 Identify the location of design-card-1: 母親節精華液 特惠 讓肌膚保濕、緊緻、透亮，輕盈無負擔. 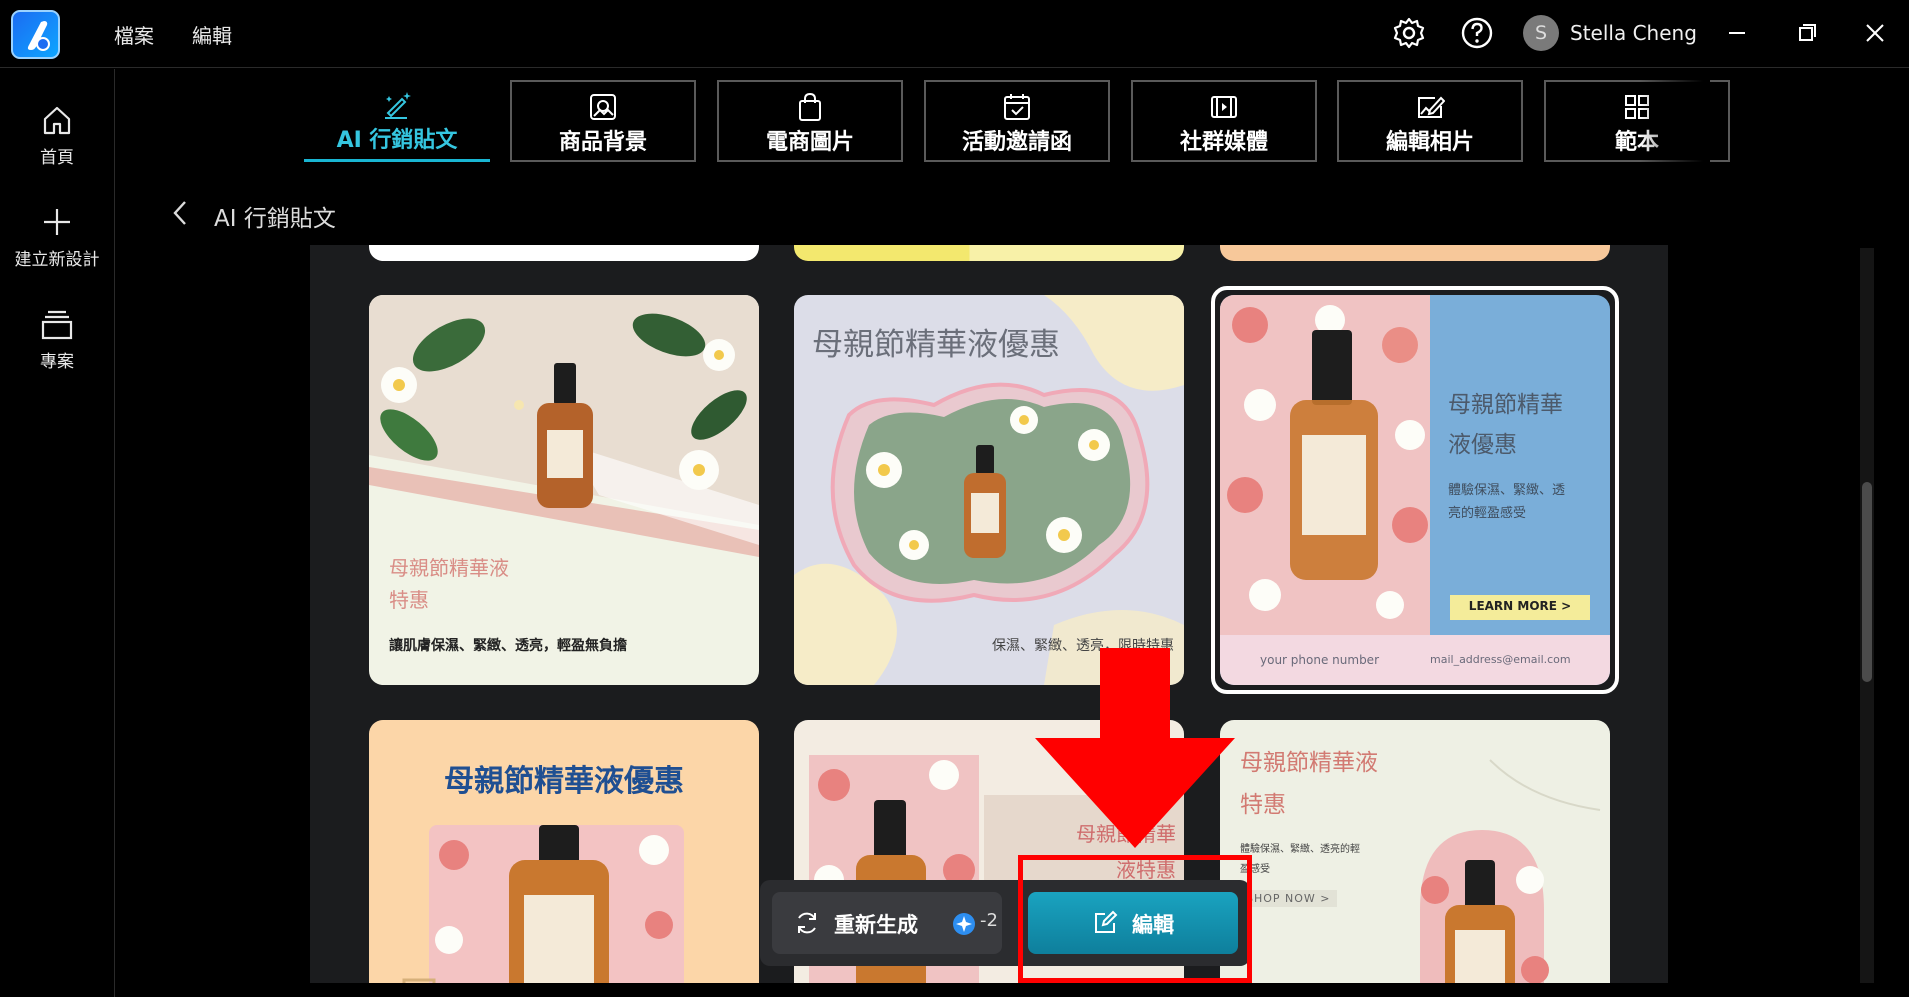
(564, 490).